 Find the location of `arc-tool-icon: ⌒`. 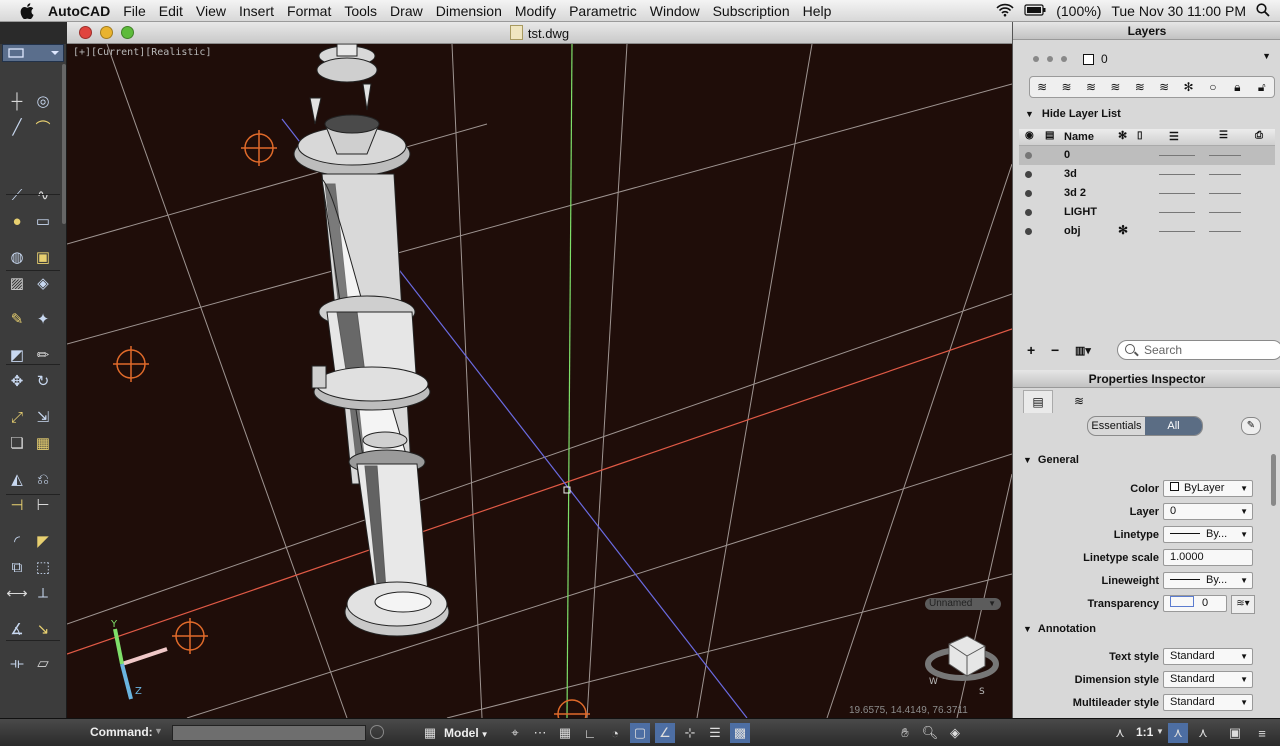

arc-tool-icon: ⌒ is located at coordinates (43, 127).